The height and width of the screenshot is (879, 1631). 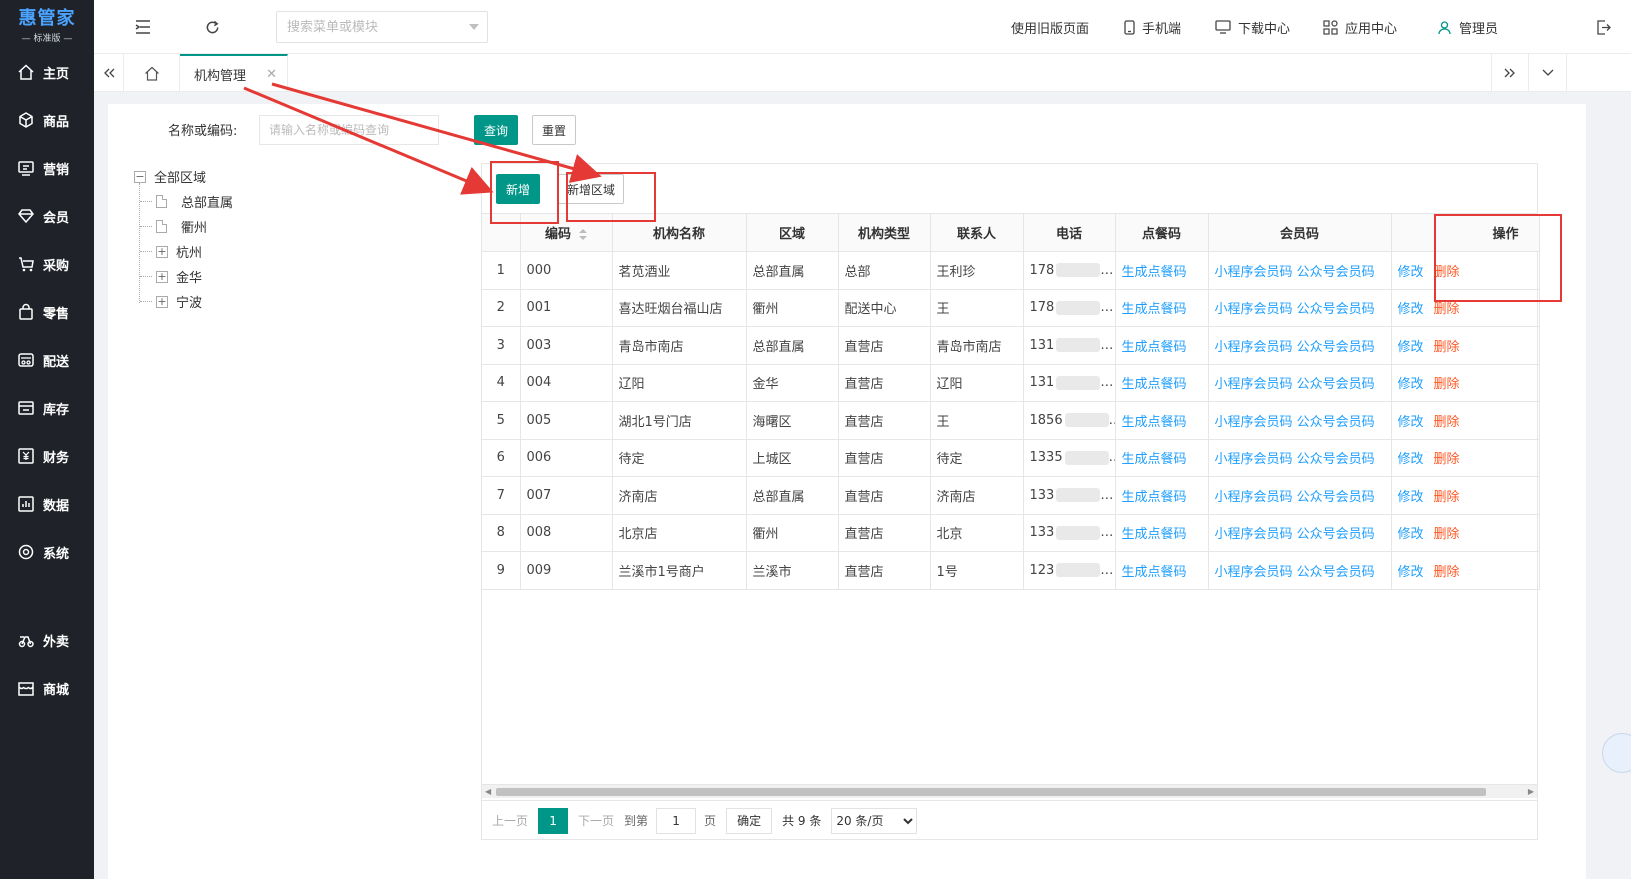 What do you see at coordinates (553, 820) in the screenshot?
I see `page-1-button: 1` at bounding box center [553, 820].